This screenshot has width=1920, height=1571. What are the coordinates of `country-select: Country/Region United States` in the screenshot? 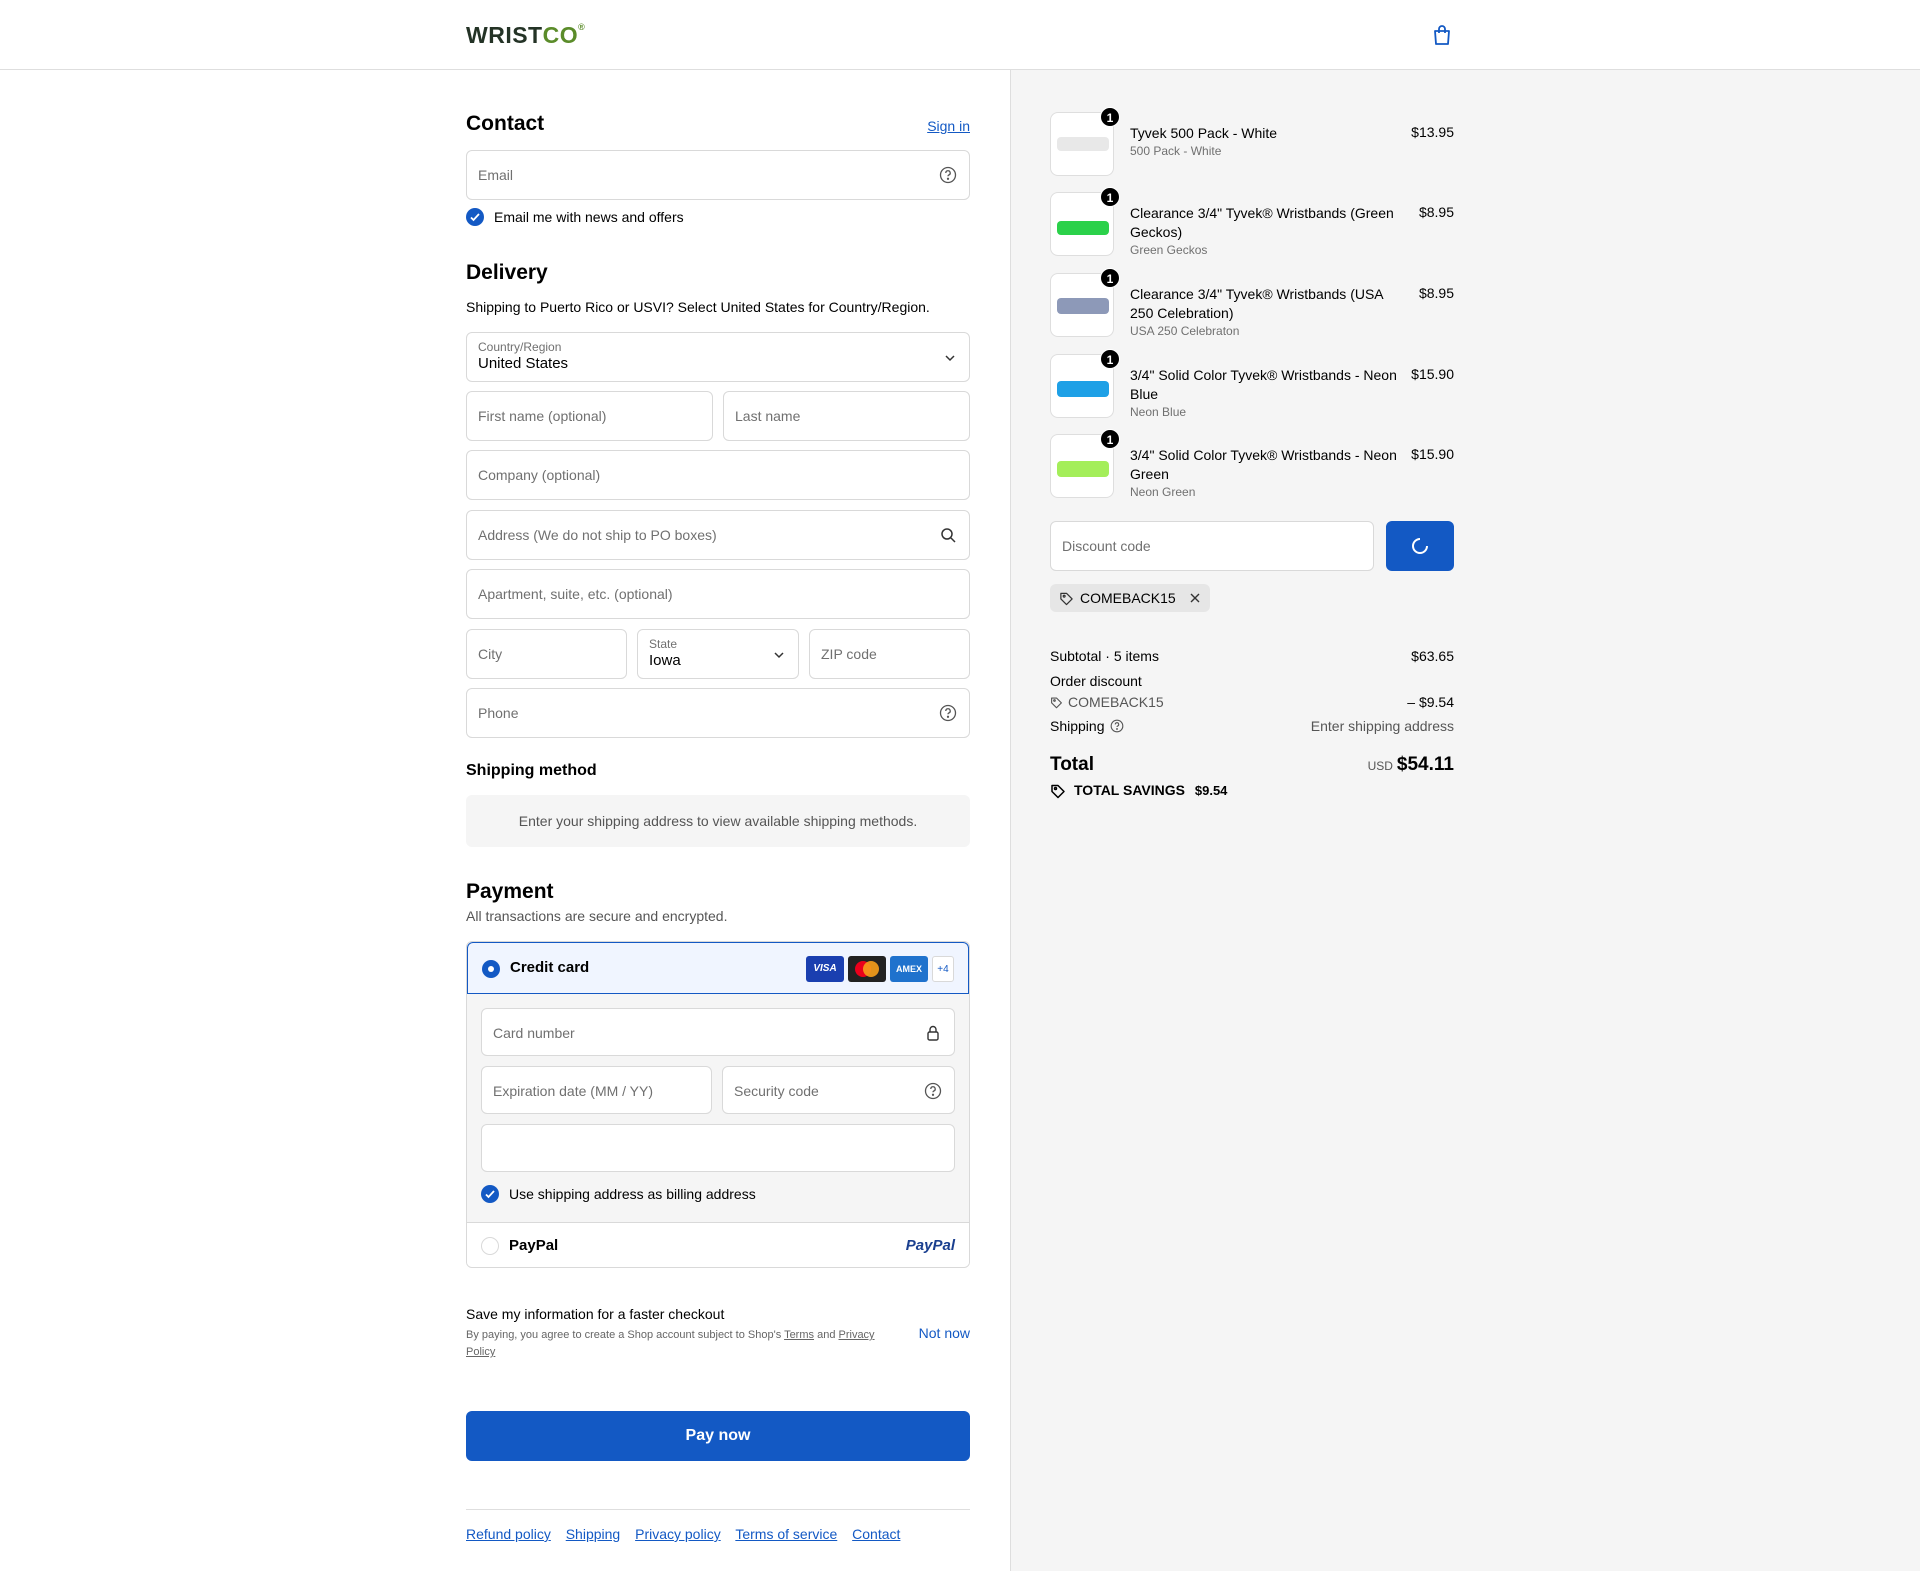 It's located at (718, 357).